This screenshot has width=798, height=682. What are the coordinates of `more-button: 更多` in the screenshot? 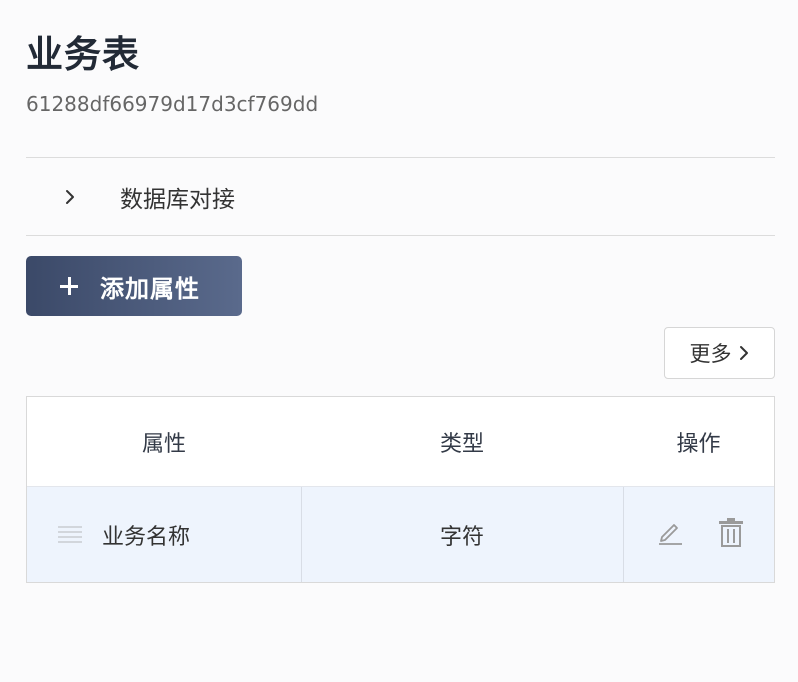 It's located at (719, 353).